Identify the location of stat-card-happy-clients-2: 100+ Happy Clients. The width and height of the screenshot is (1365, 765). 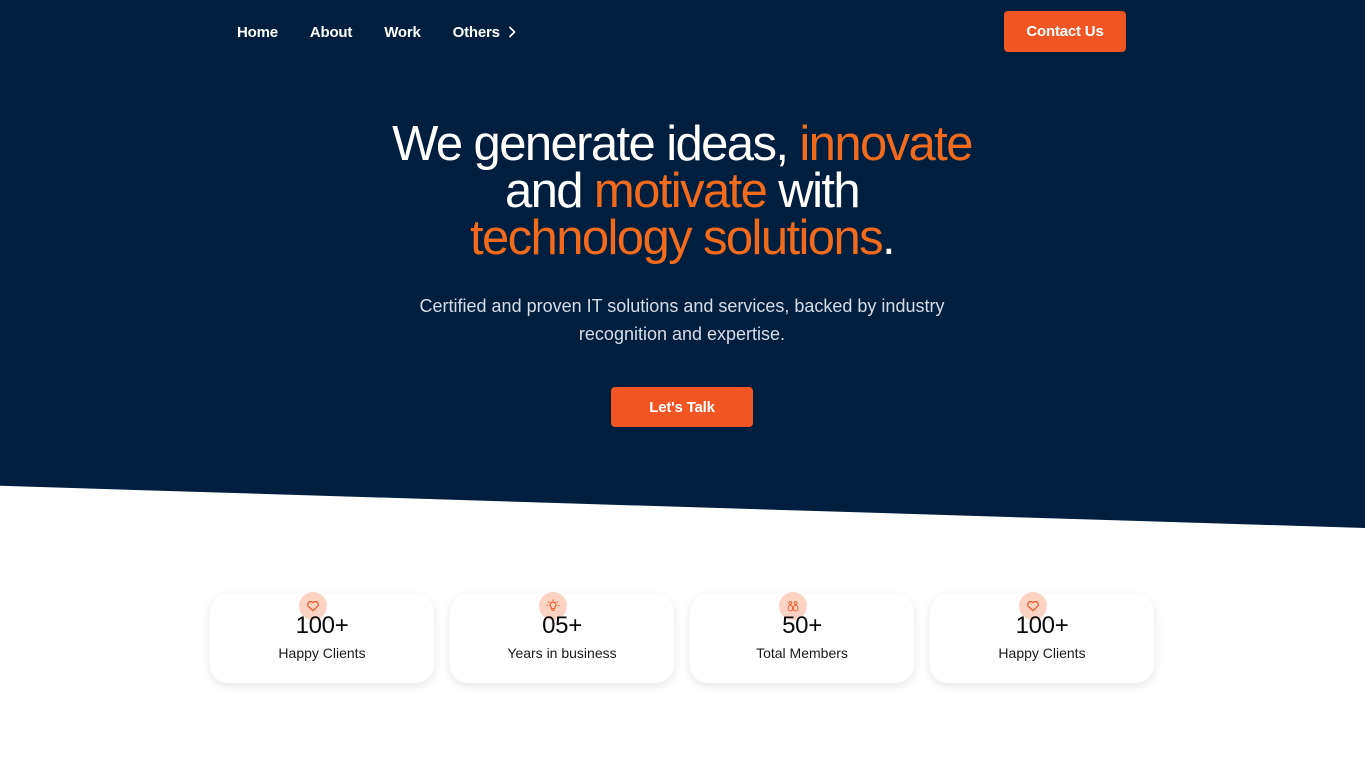
(1042, 637).